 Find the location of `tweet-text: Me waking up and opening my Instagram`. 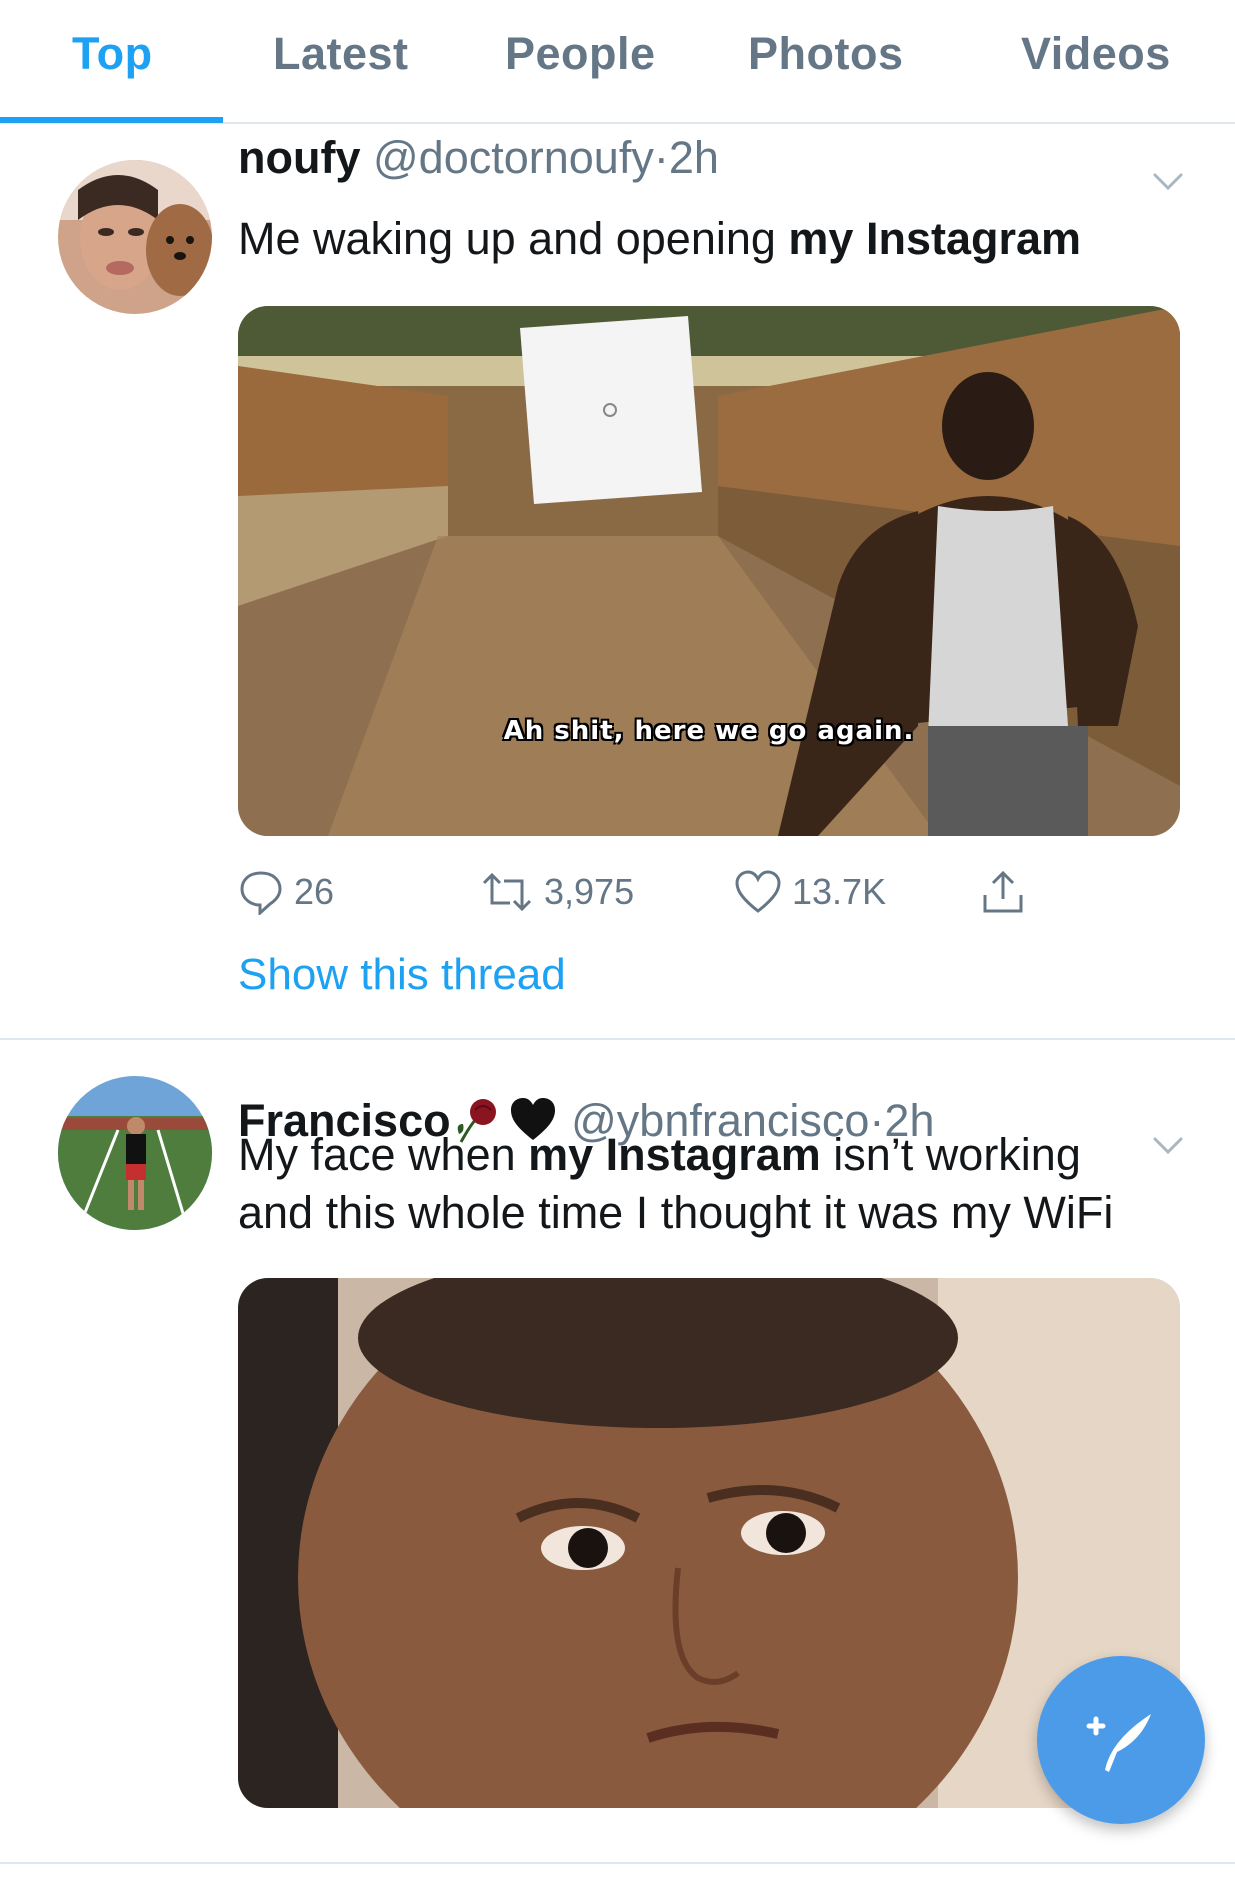

tweet-text: Me waking up and opening my Instagram is located at coordinates (698, 239).